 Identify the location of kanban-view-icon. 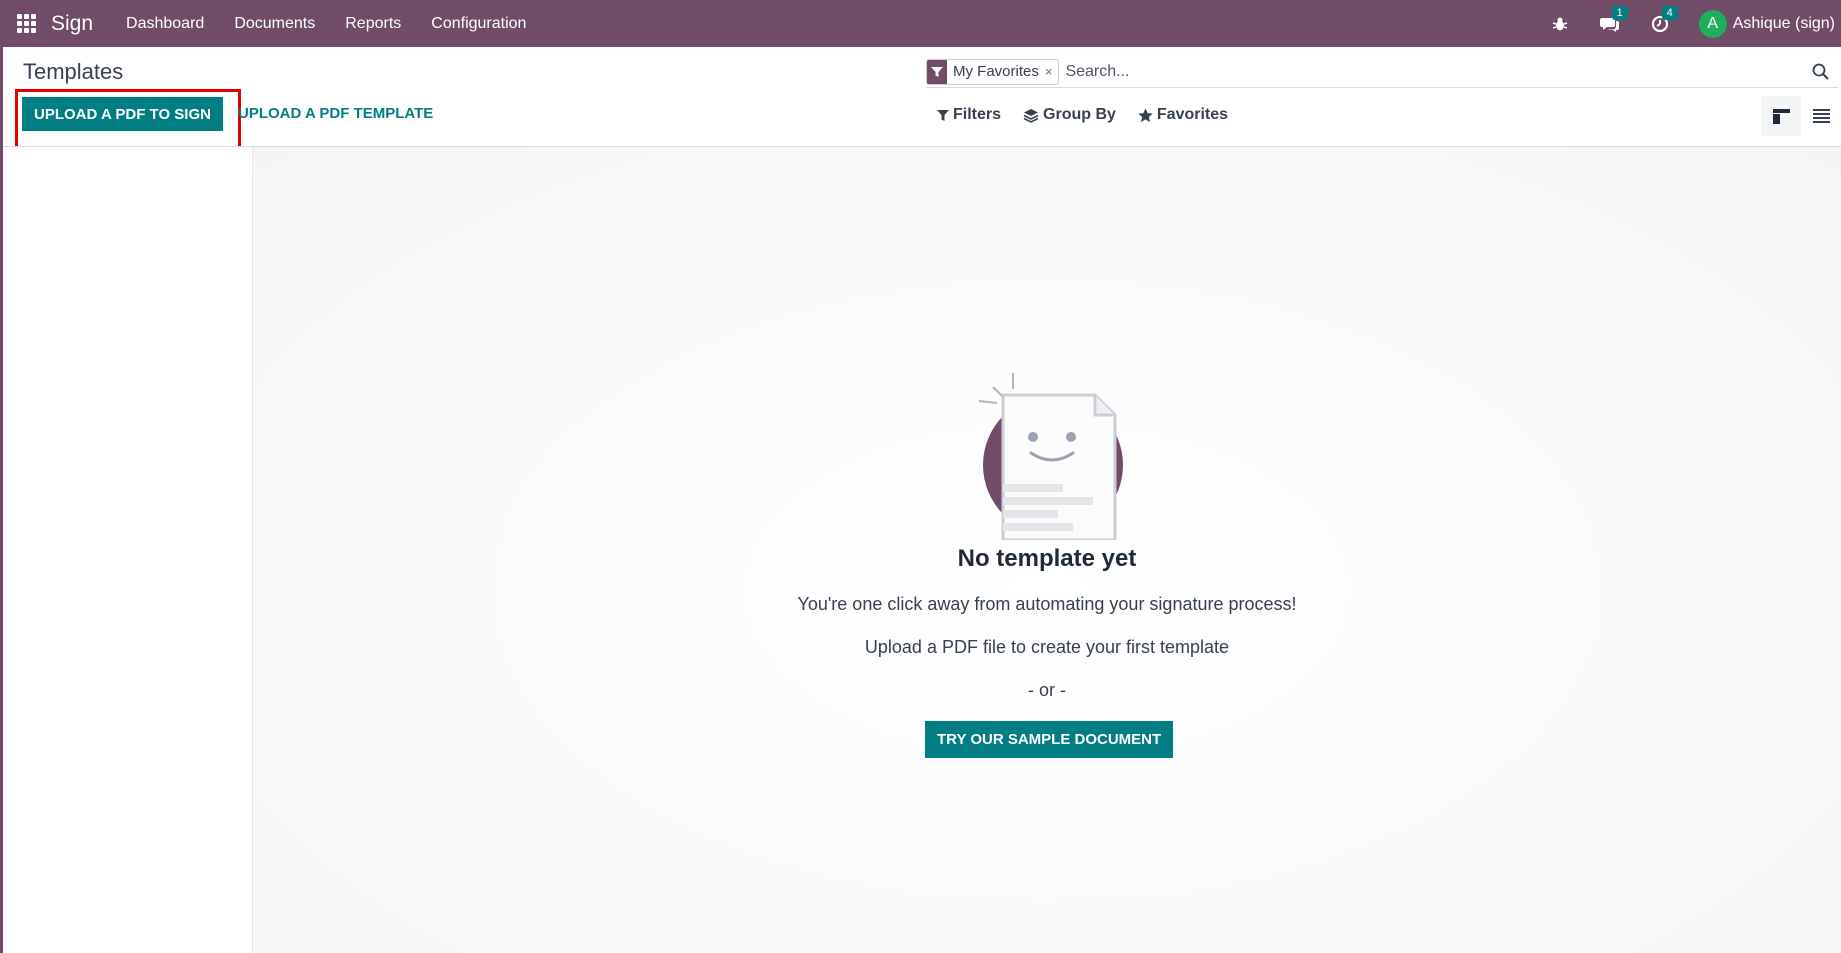
(1781, 116).